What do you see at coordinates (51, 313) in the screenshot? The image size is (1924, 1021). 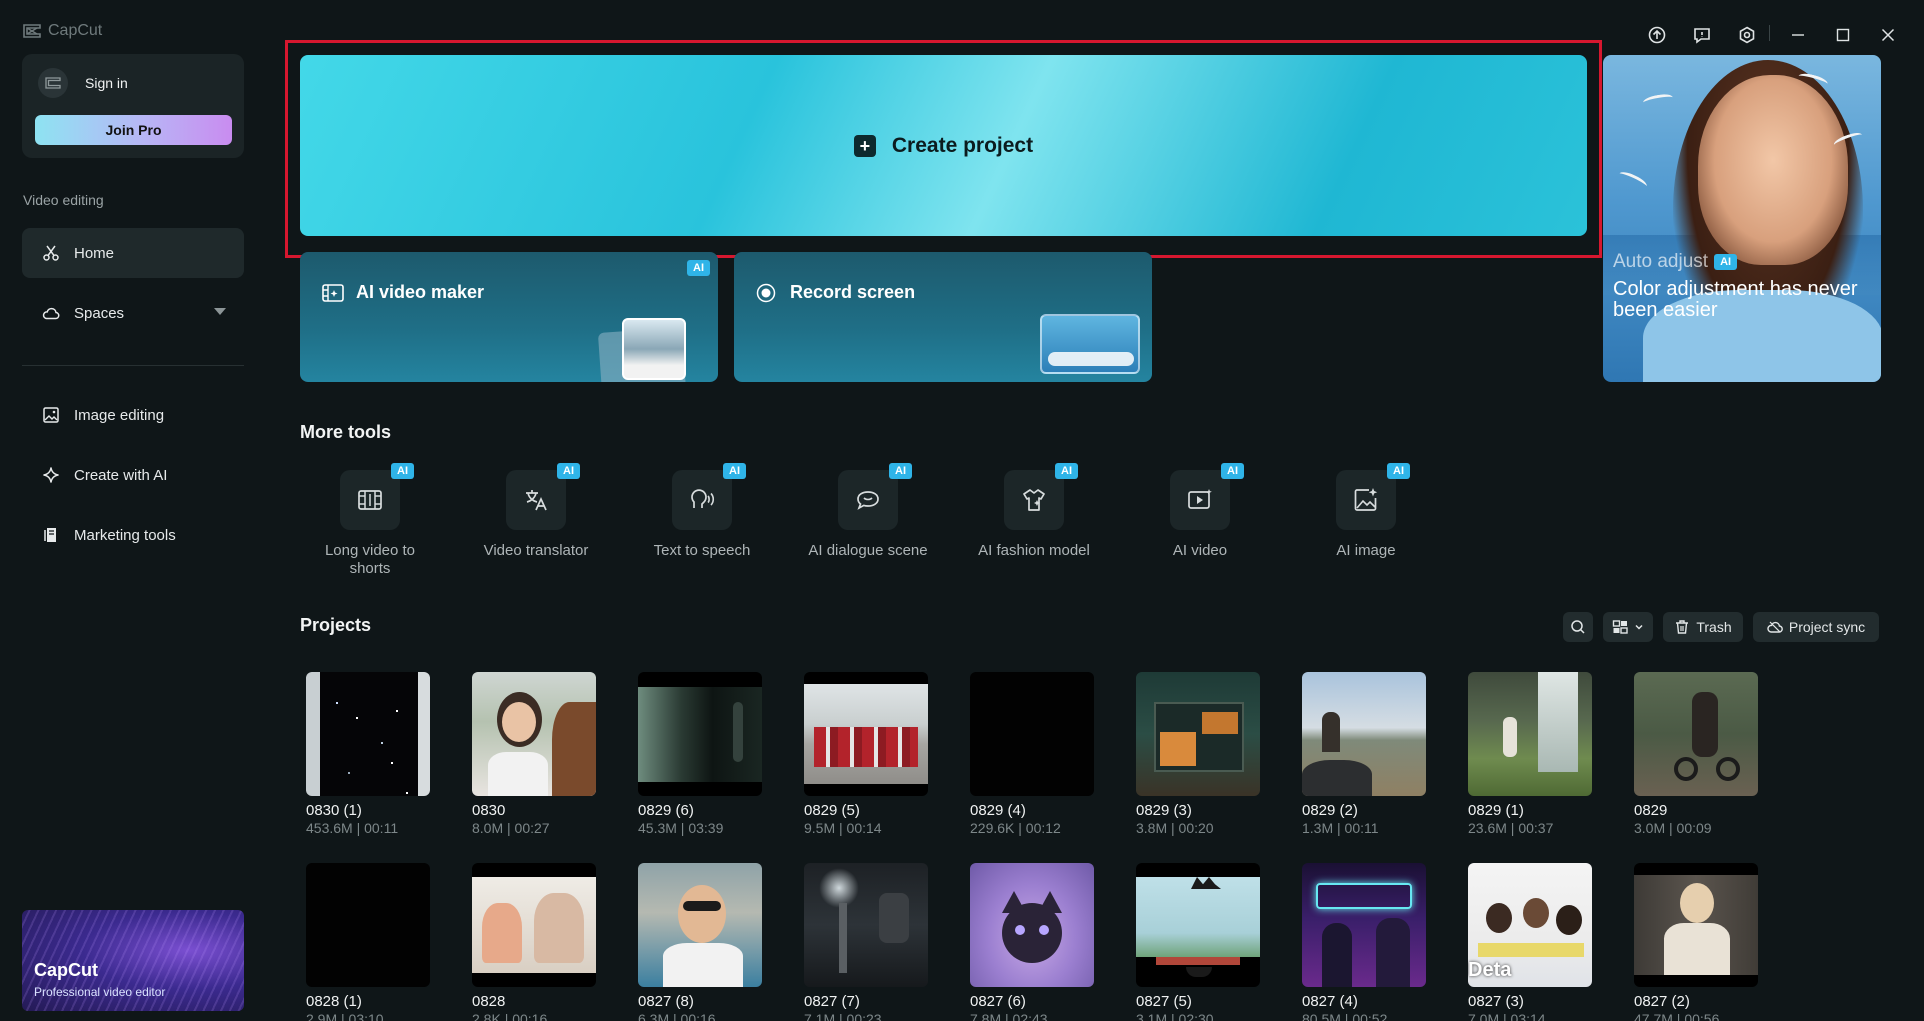 I see `cloud-icon` at bounding box center [51, 313].